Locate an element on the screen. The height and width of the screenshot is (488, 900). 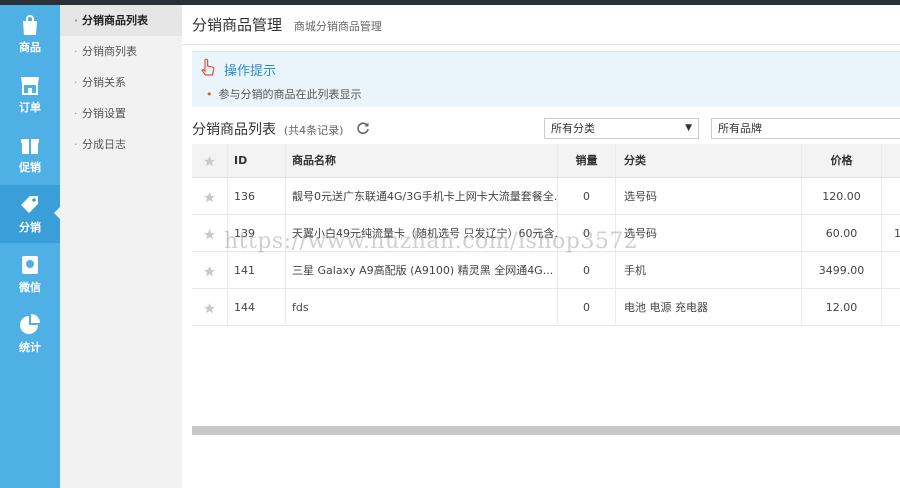
column-header-id: ID is located at coordinates (257, 160).